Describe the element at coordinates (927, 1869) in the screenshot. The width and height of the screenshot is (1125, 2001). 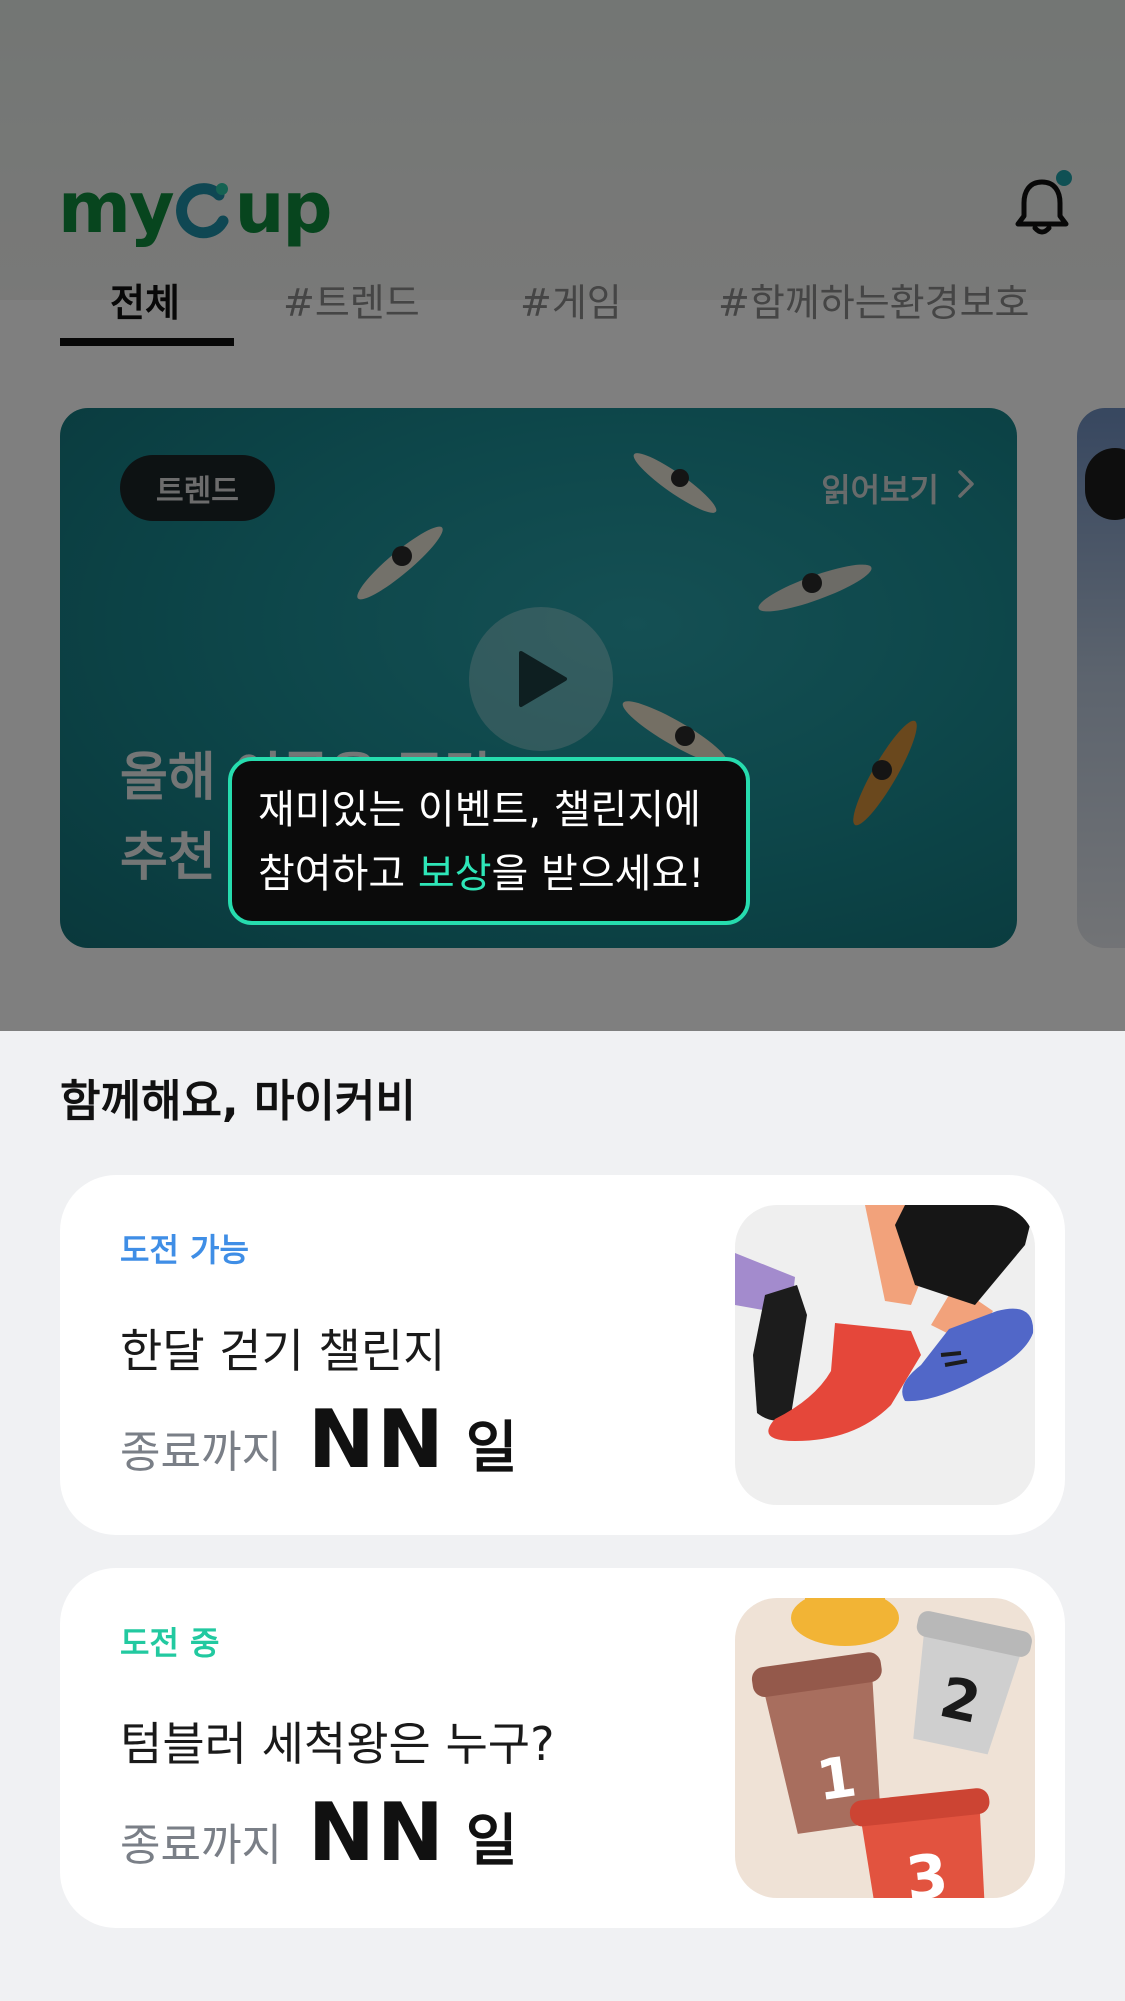
I see `cup-number: 3` at that location.